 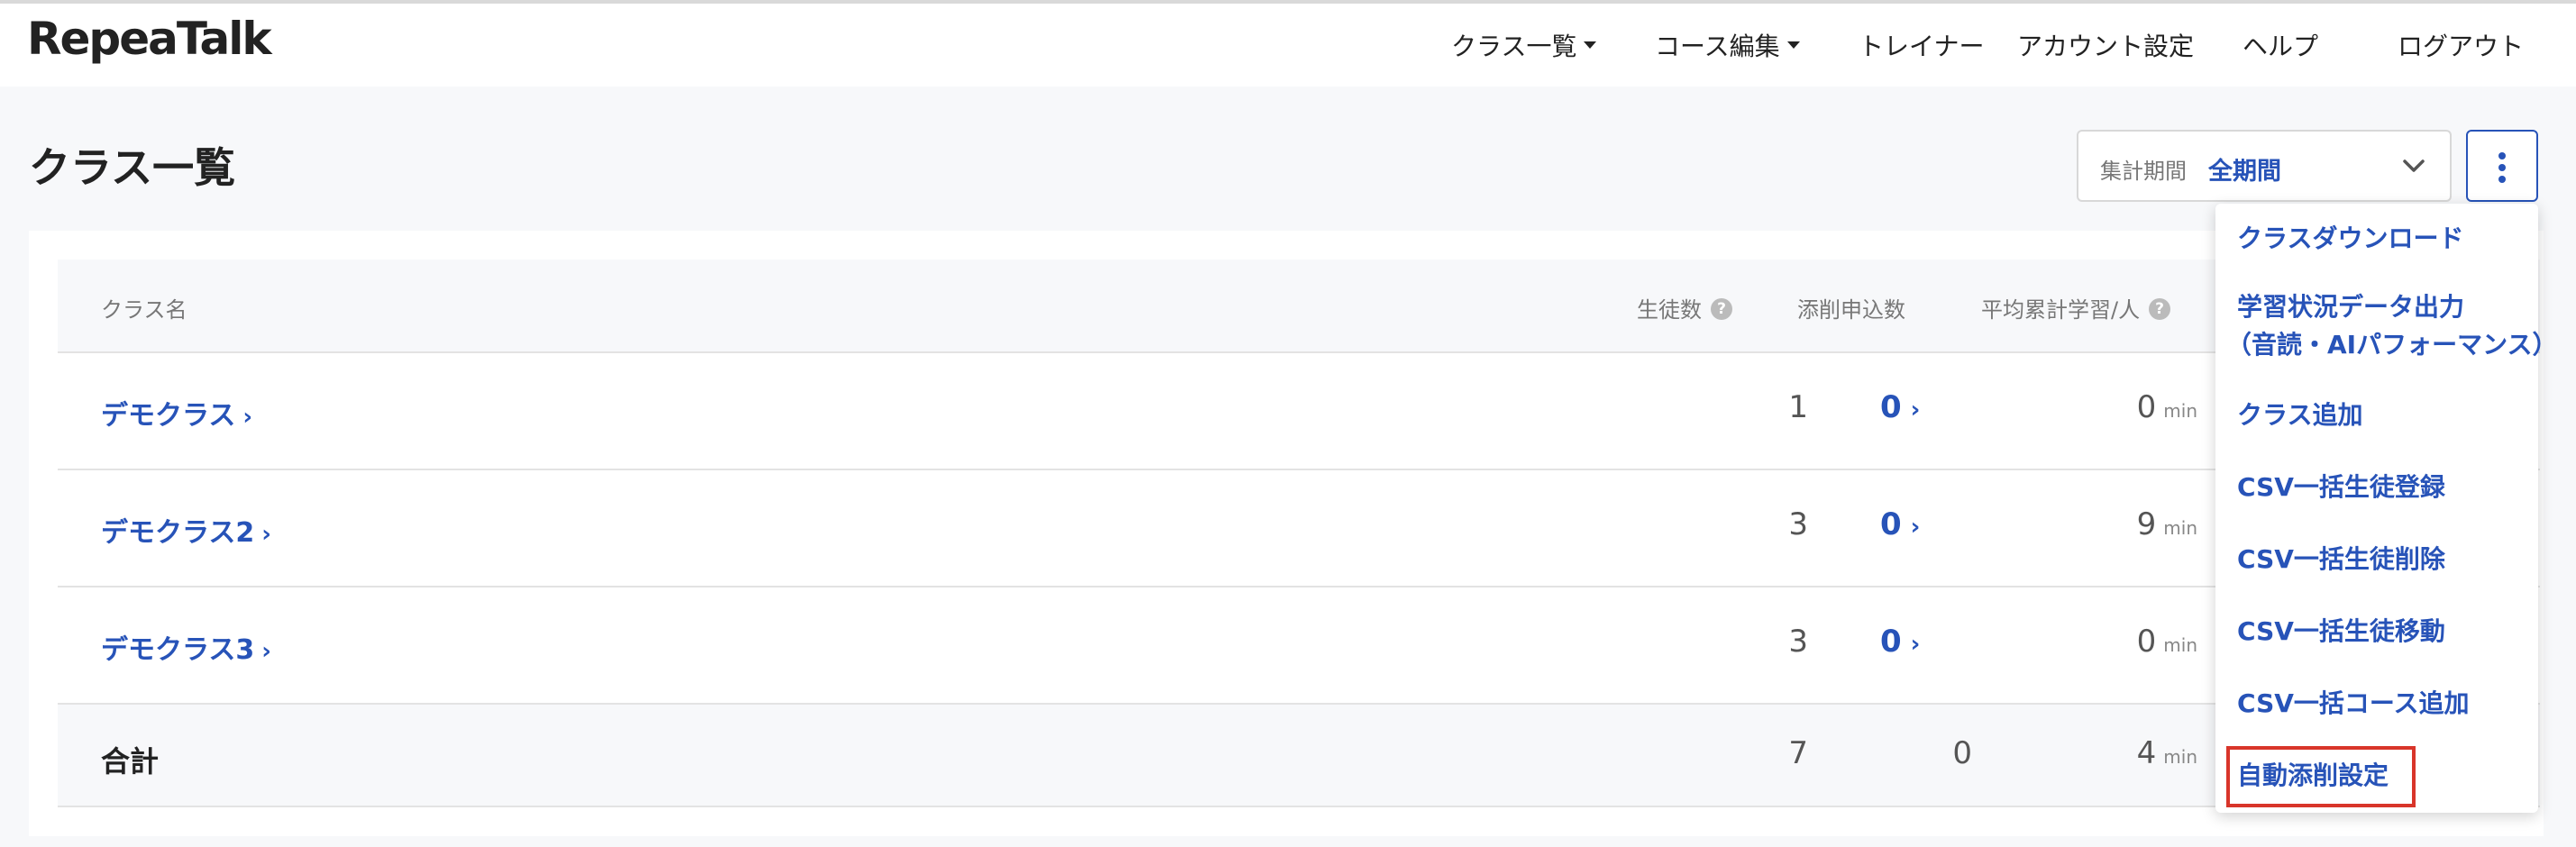 I want to click on class-link: デモクラス2 ›, so click(x=186, y=530).